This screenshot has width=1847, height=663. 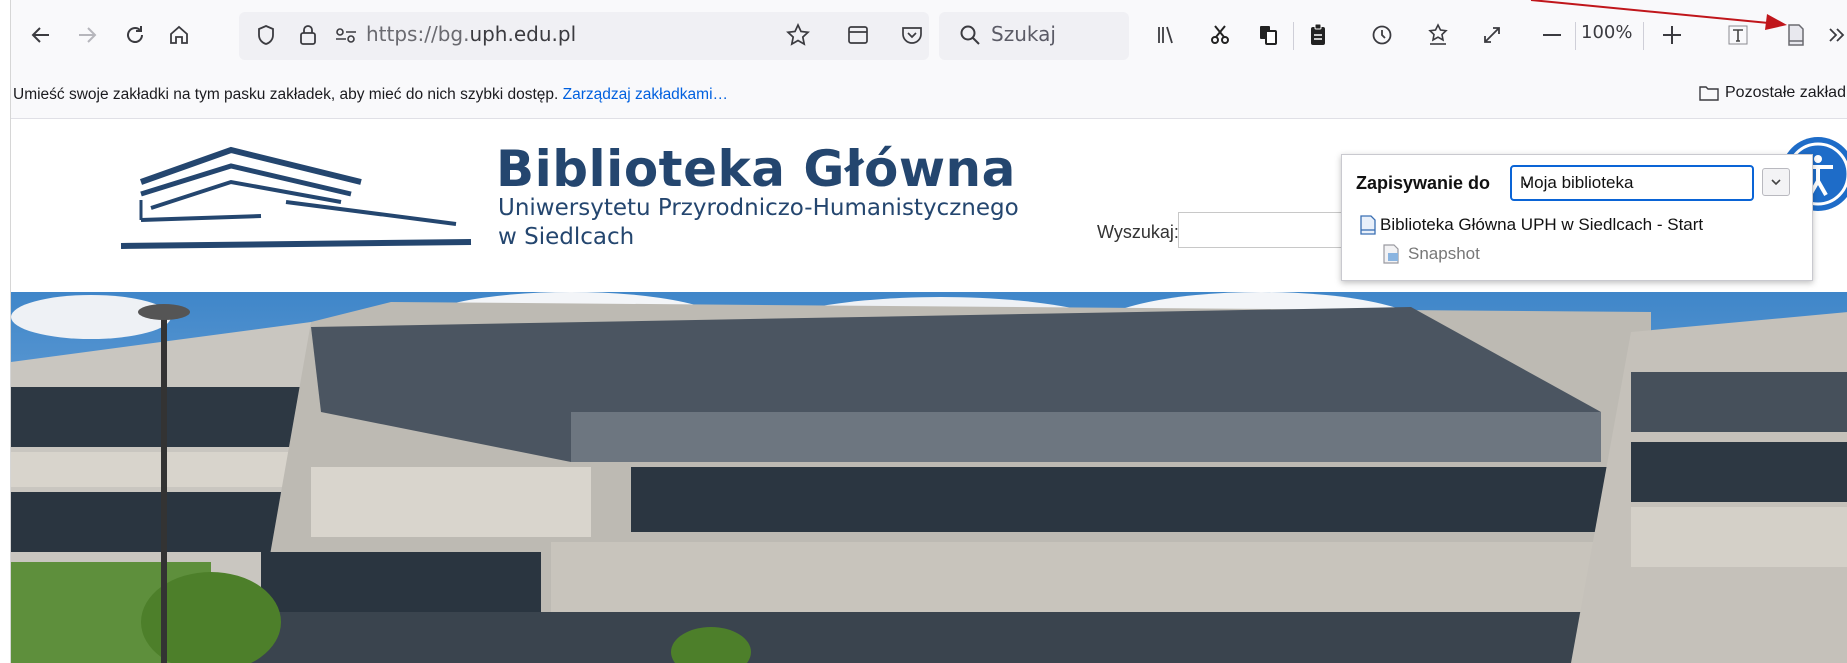 I want to click on expand-icon, so click(x=1492, y=35).